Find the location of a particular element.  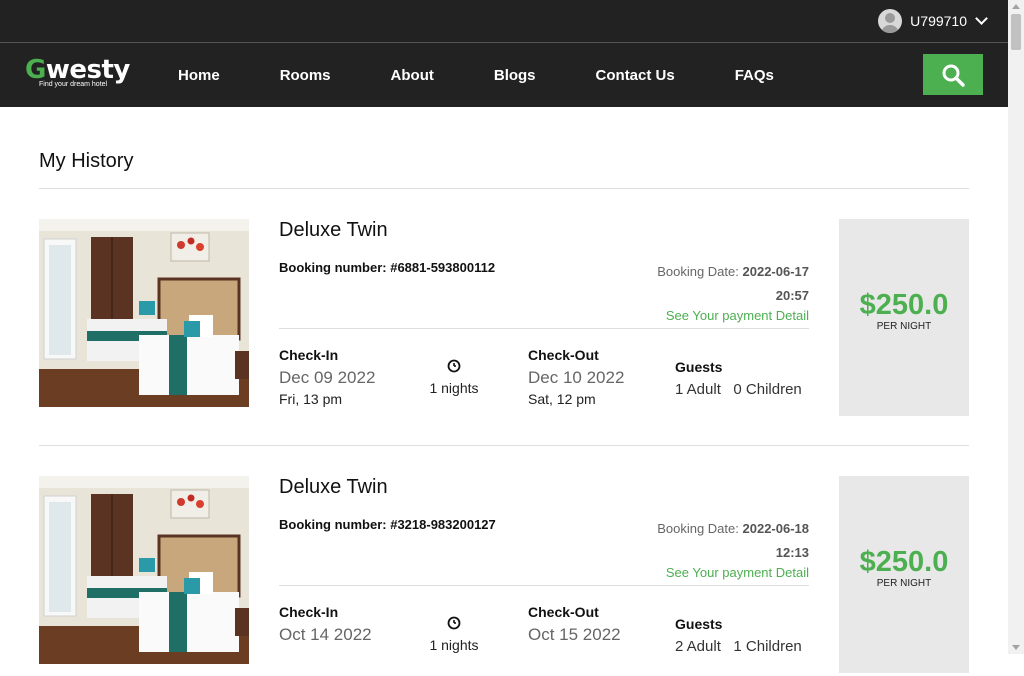

search-icon is located at coordinates (953, 75).